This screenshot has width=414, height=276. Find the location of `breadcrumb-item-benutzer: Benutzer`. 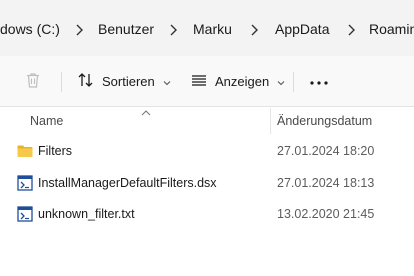

breadcrumb-item-benutzer: Benutzer is located at coordinates (126, 29).